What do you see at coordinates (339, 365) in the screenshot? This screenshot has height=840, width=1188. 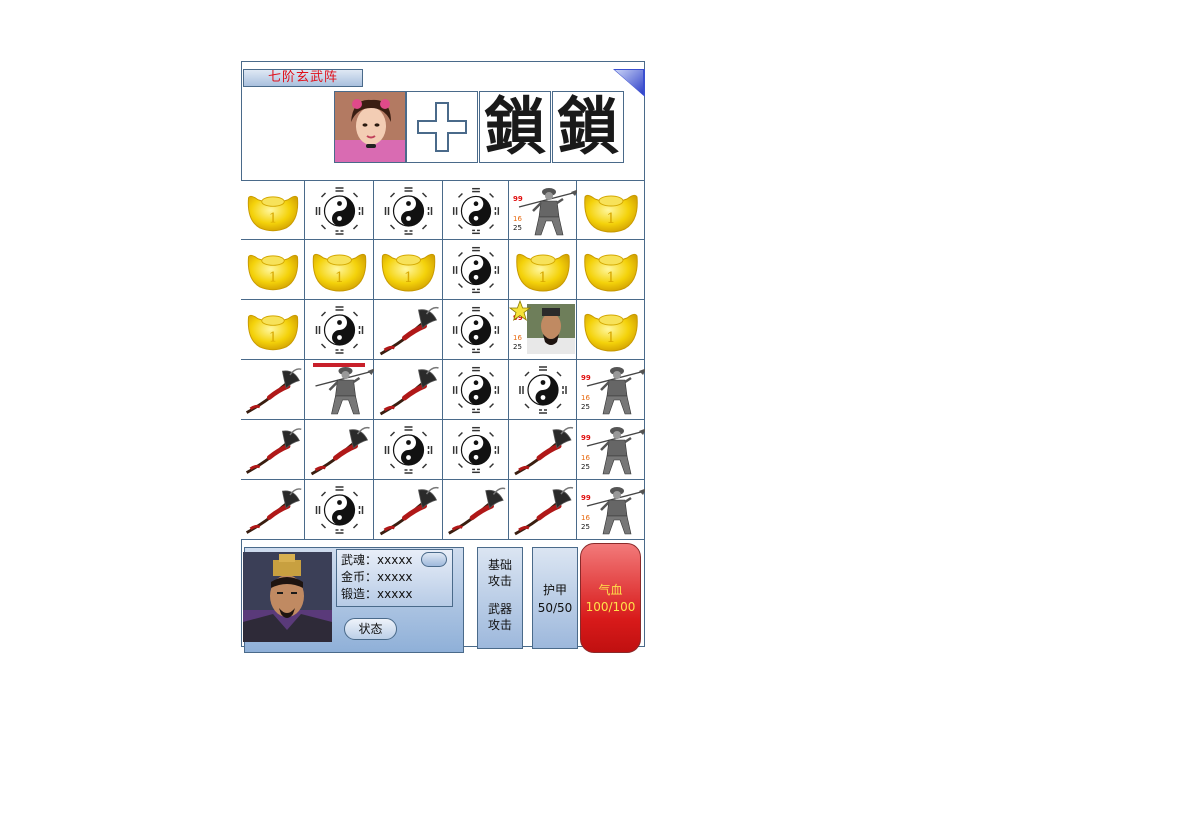 I see `enemy-hp-bar` at bounding box center [339, 365].